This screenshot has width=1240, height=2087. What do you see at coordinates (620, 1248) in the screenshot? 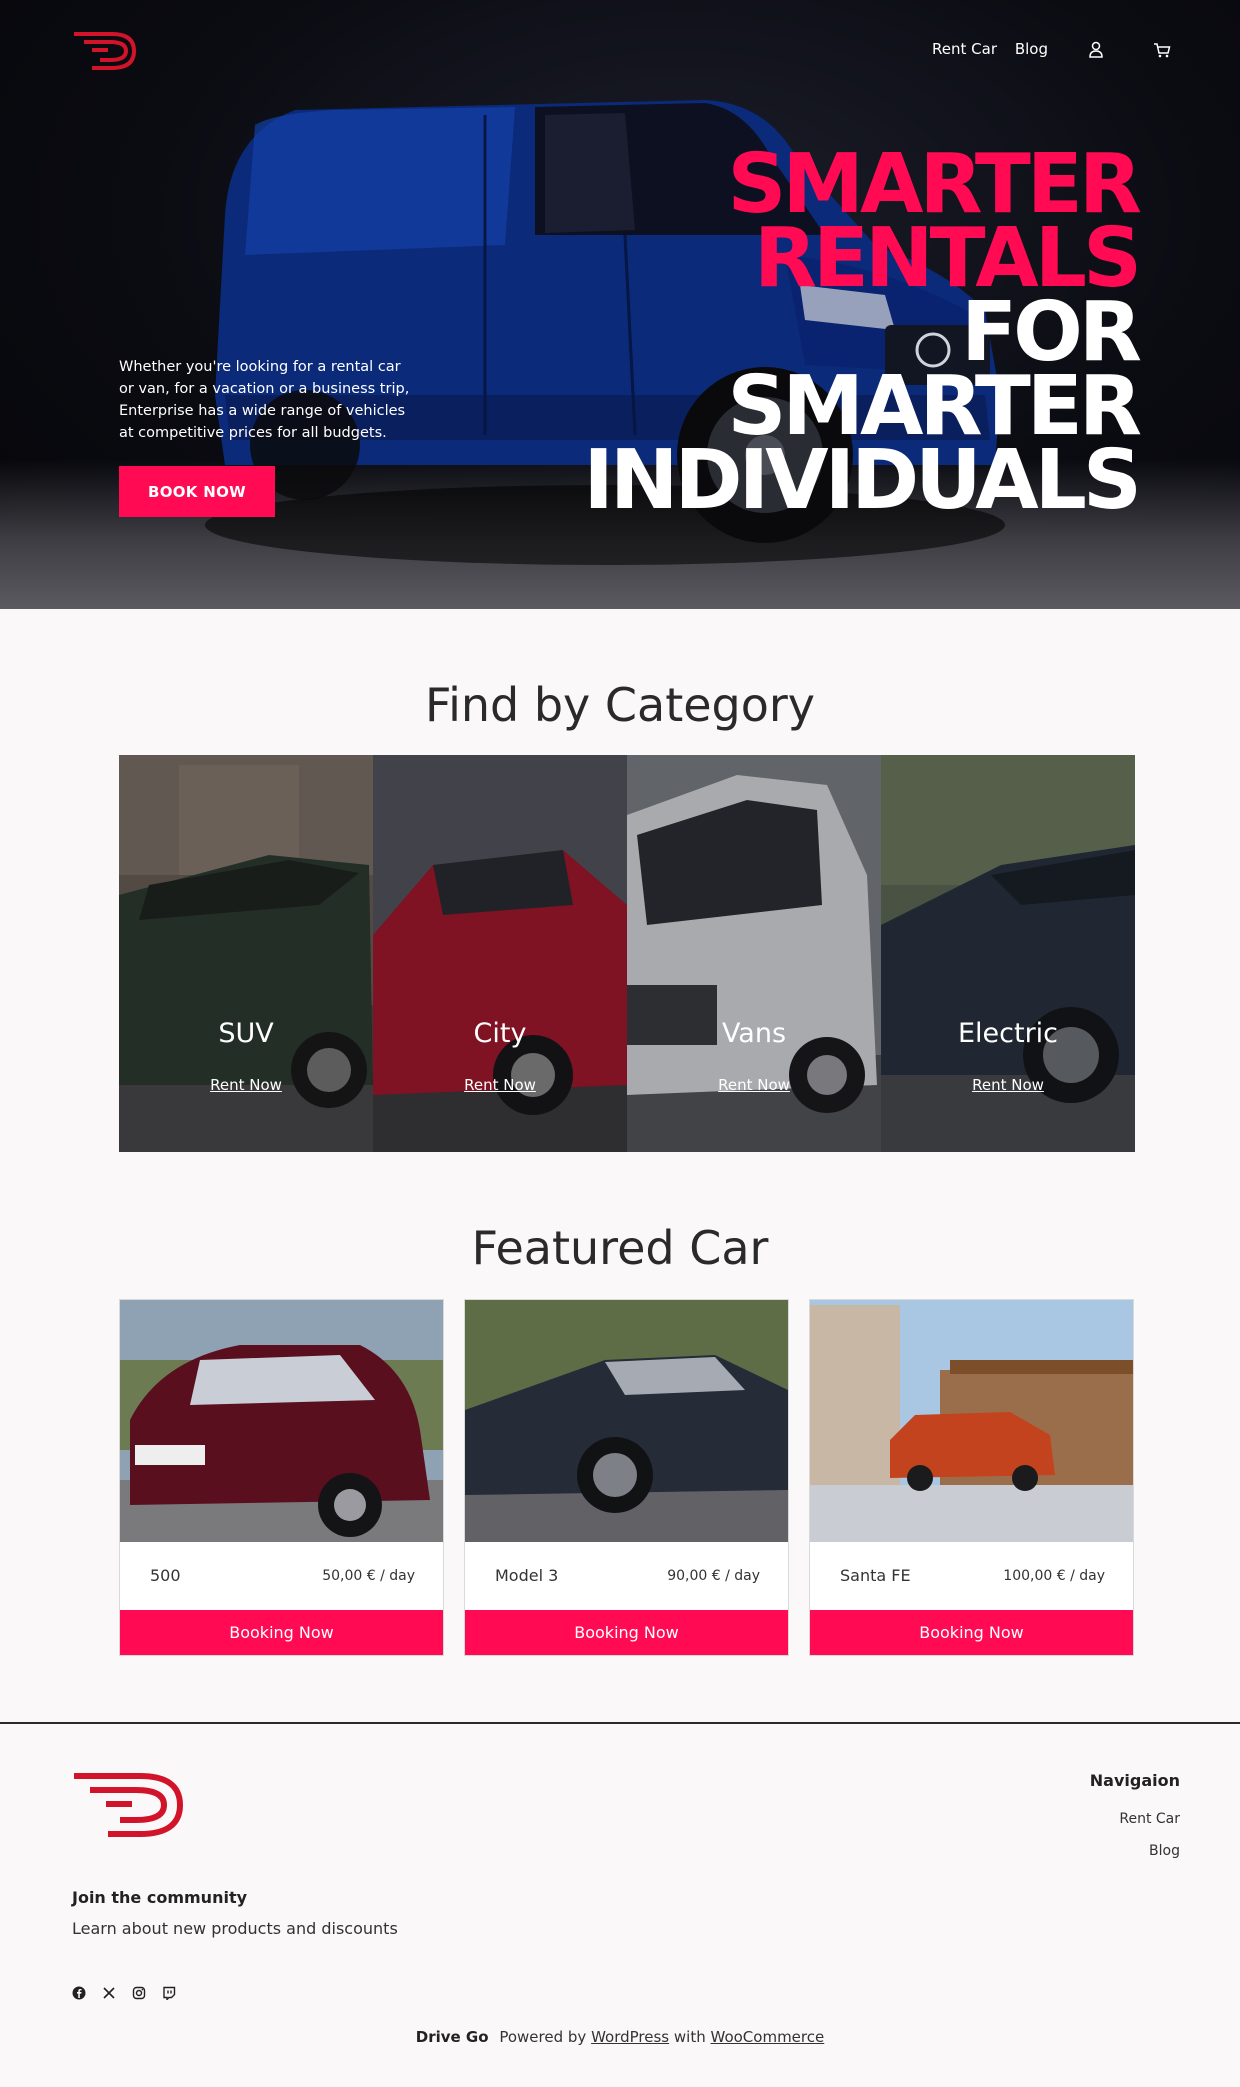
I see `featured-section-title: Featured Car` at bounding box center [620, 1248].